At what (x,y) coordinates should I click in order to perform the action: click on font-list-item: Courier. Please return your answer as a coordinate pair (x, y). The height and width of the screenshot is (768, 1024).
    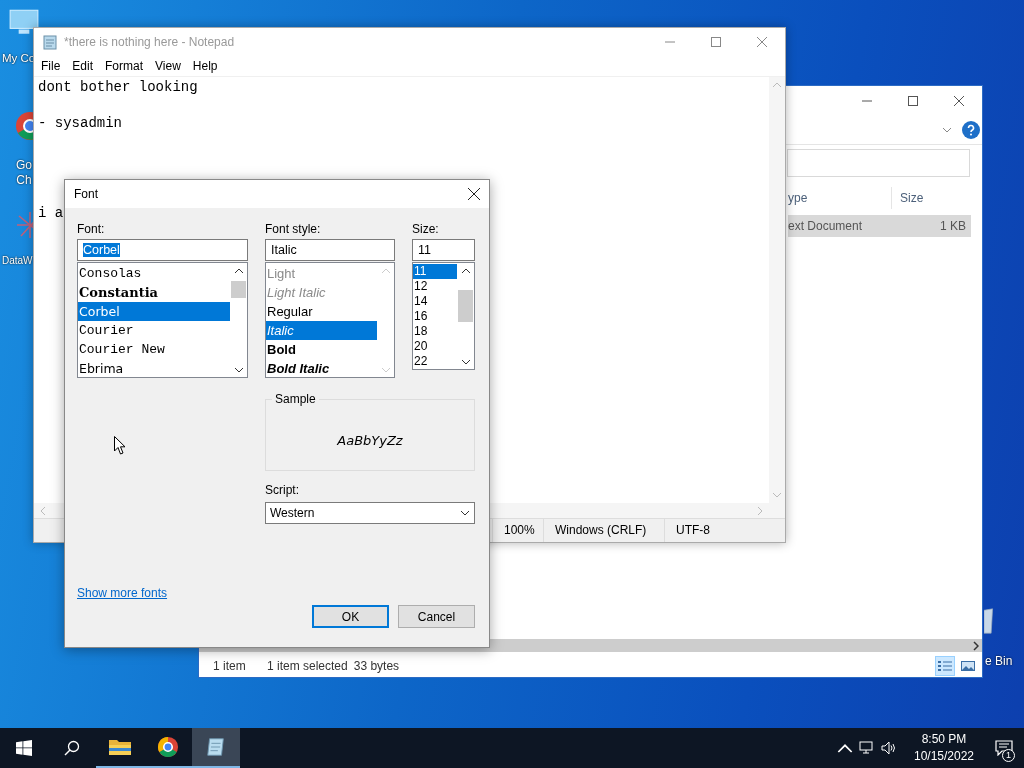
    Looking at the image, I should click on (154, 330).